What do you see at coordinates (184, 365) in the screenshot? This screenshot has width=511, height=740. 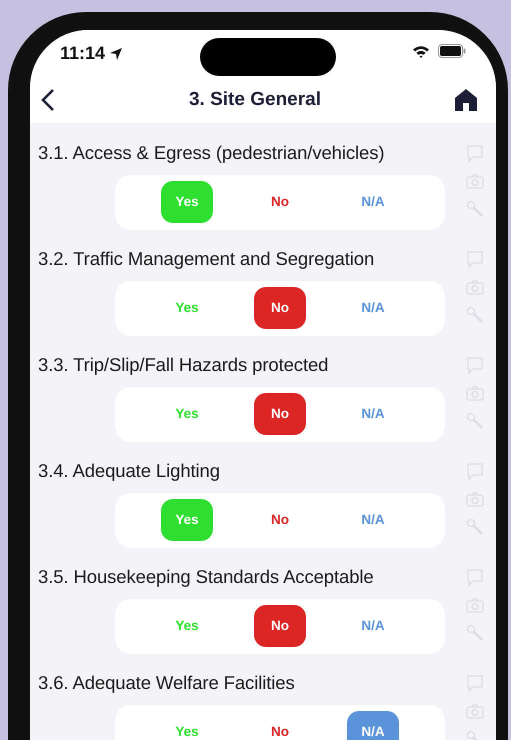 I see `question-text: 3.3. Trip/Slip/Fall Hazards protected` at bounding box center [184, 365].